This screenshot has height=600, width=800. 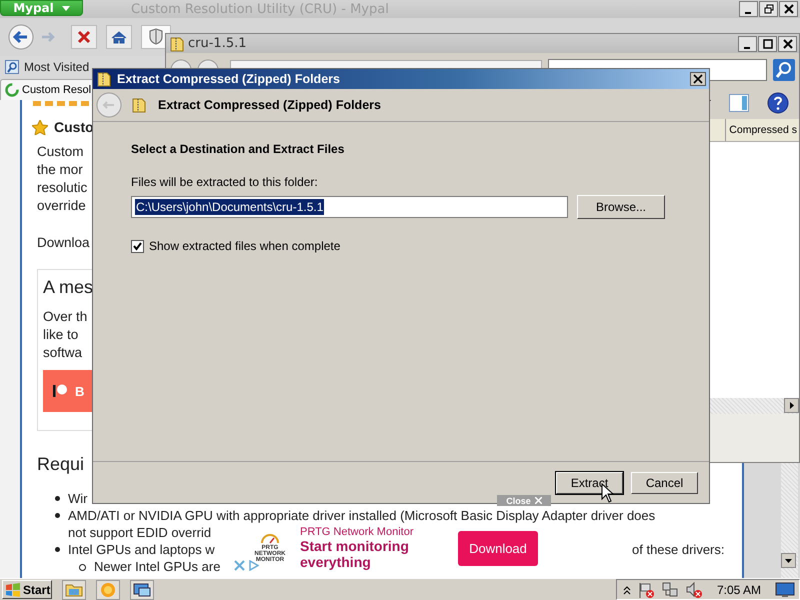 I want to click on list-item-text: Intel GPUs and laptops w, so click(x=141, y=549).